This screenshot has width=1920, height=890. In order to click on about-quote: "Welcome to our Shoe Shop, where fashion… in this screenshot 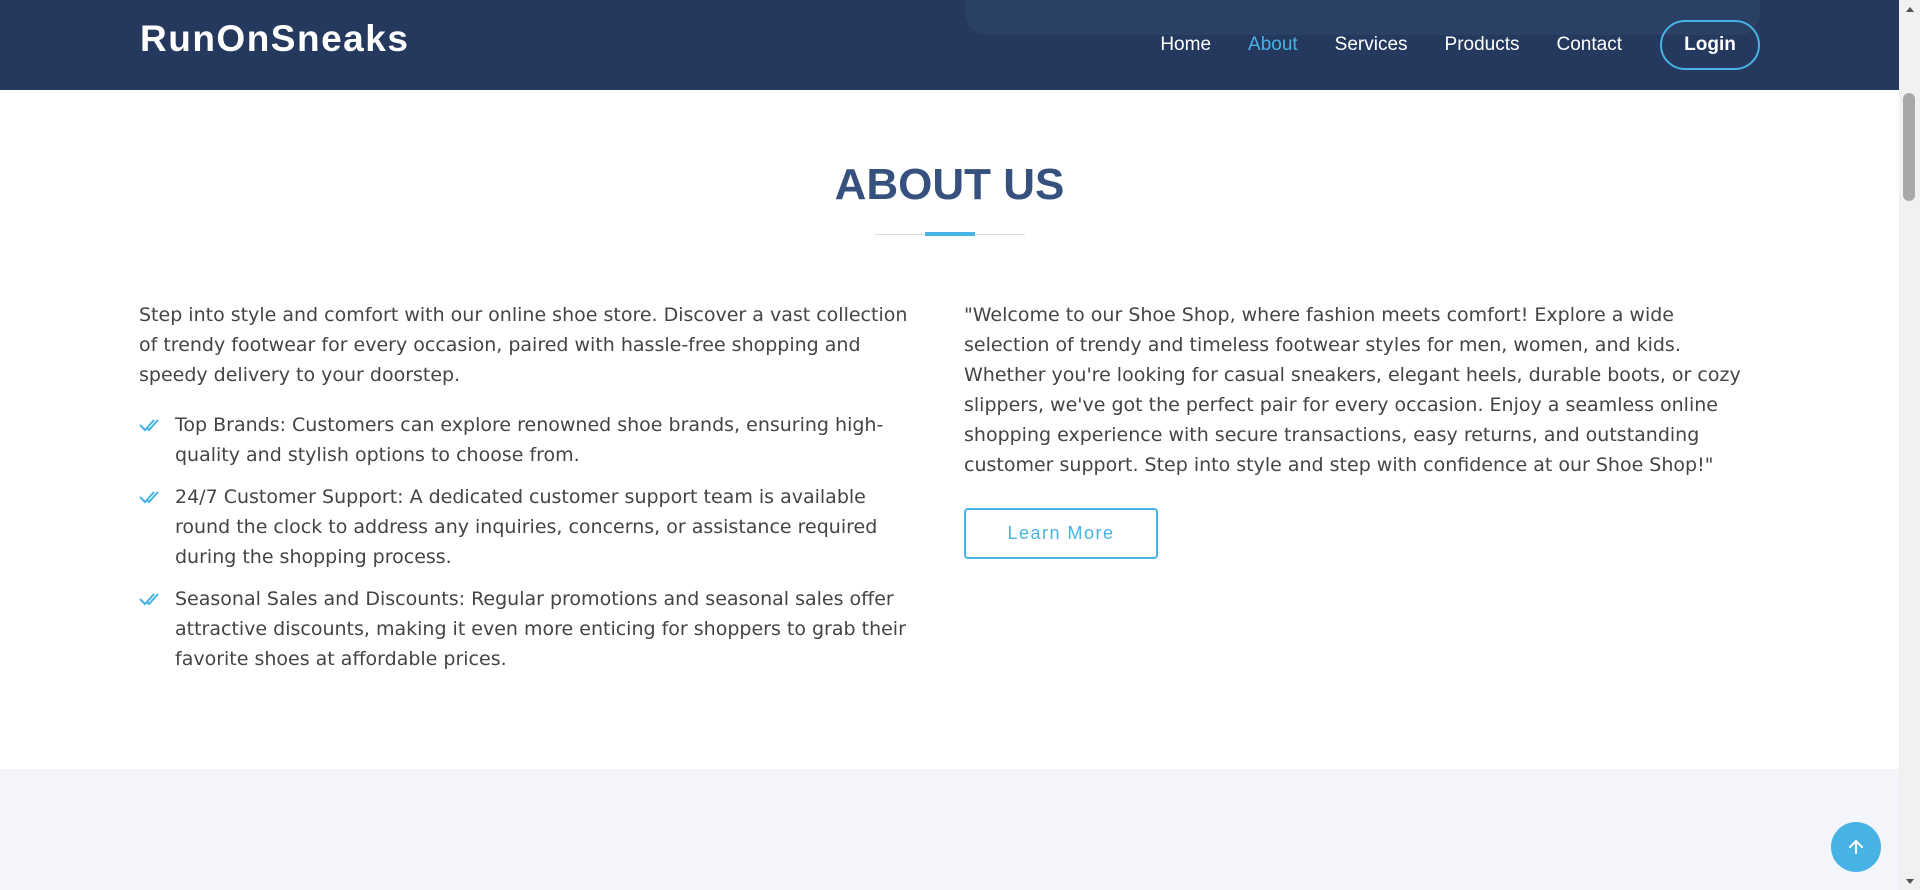, I will do `click(1352, 390)`.